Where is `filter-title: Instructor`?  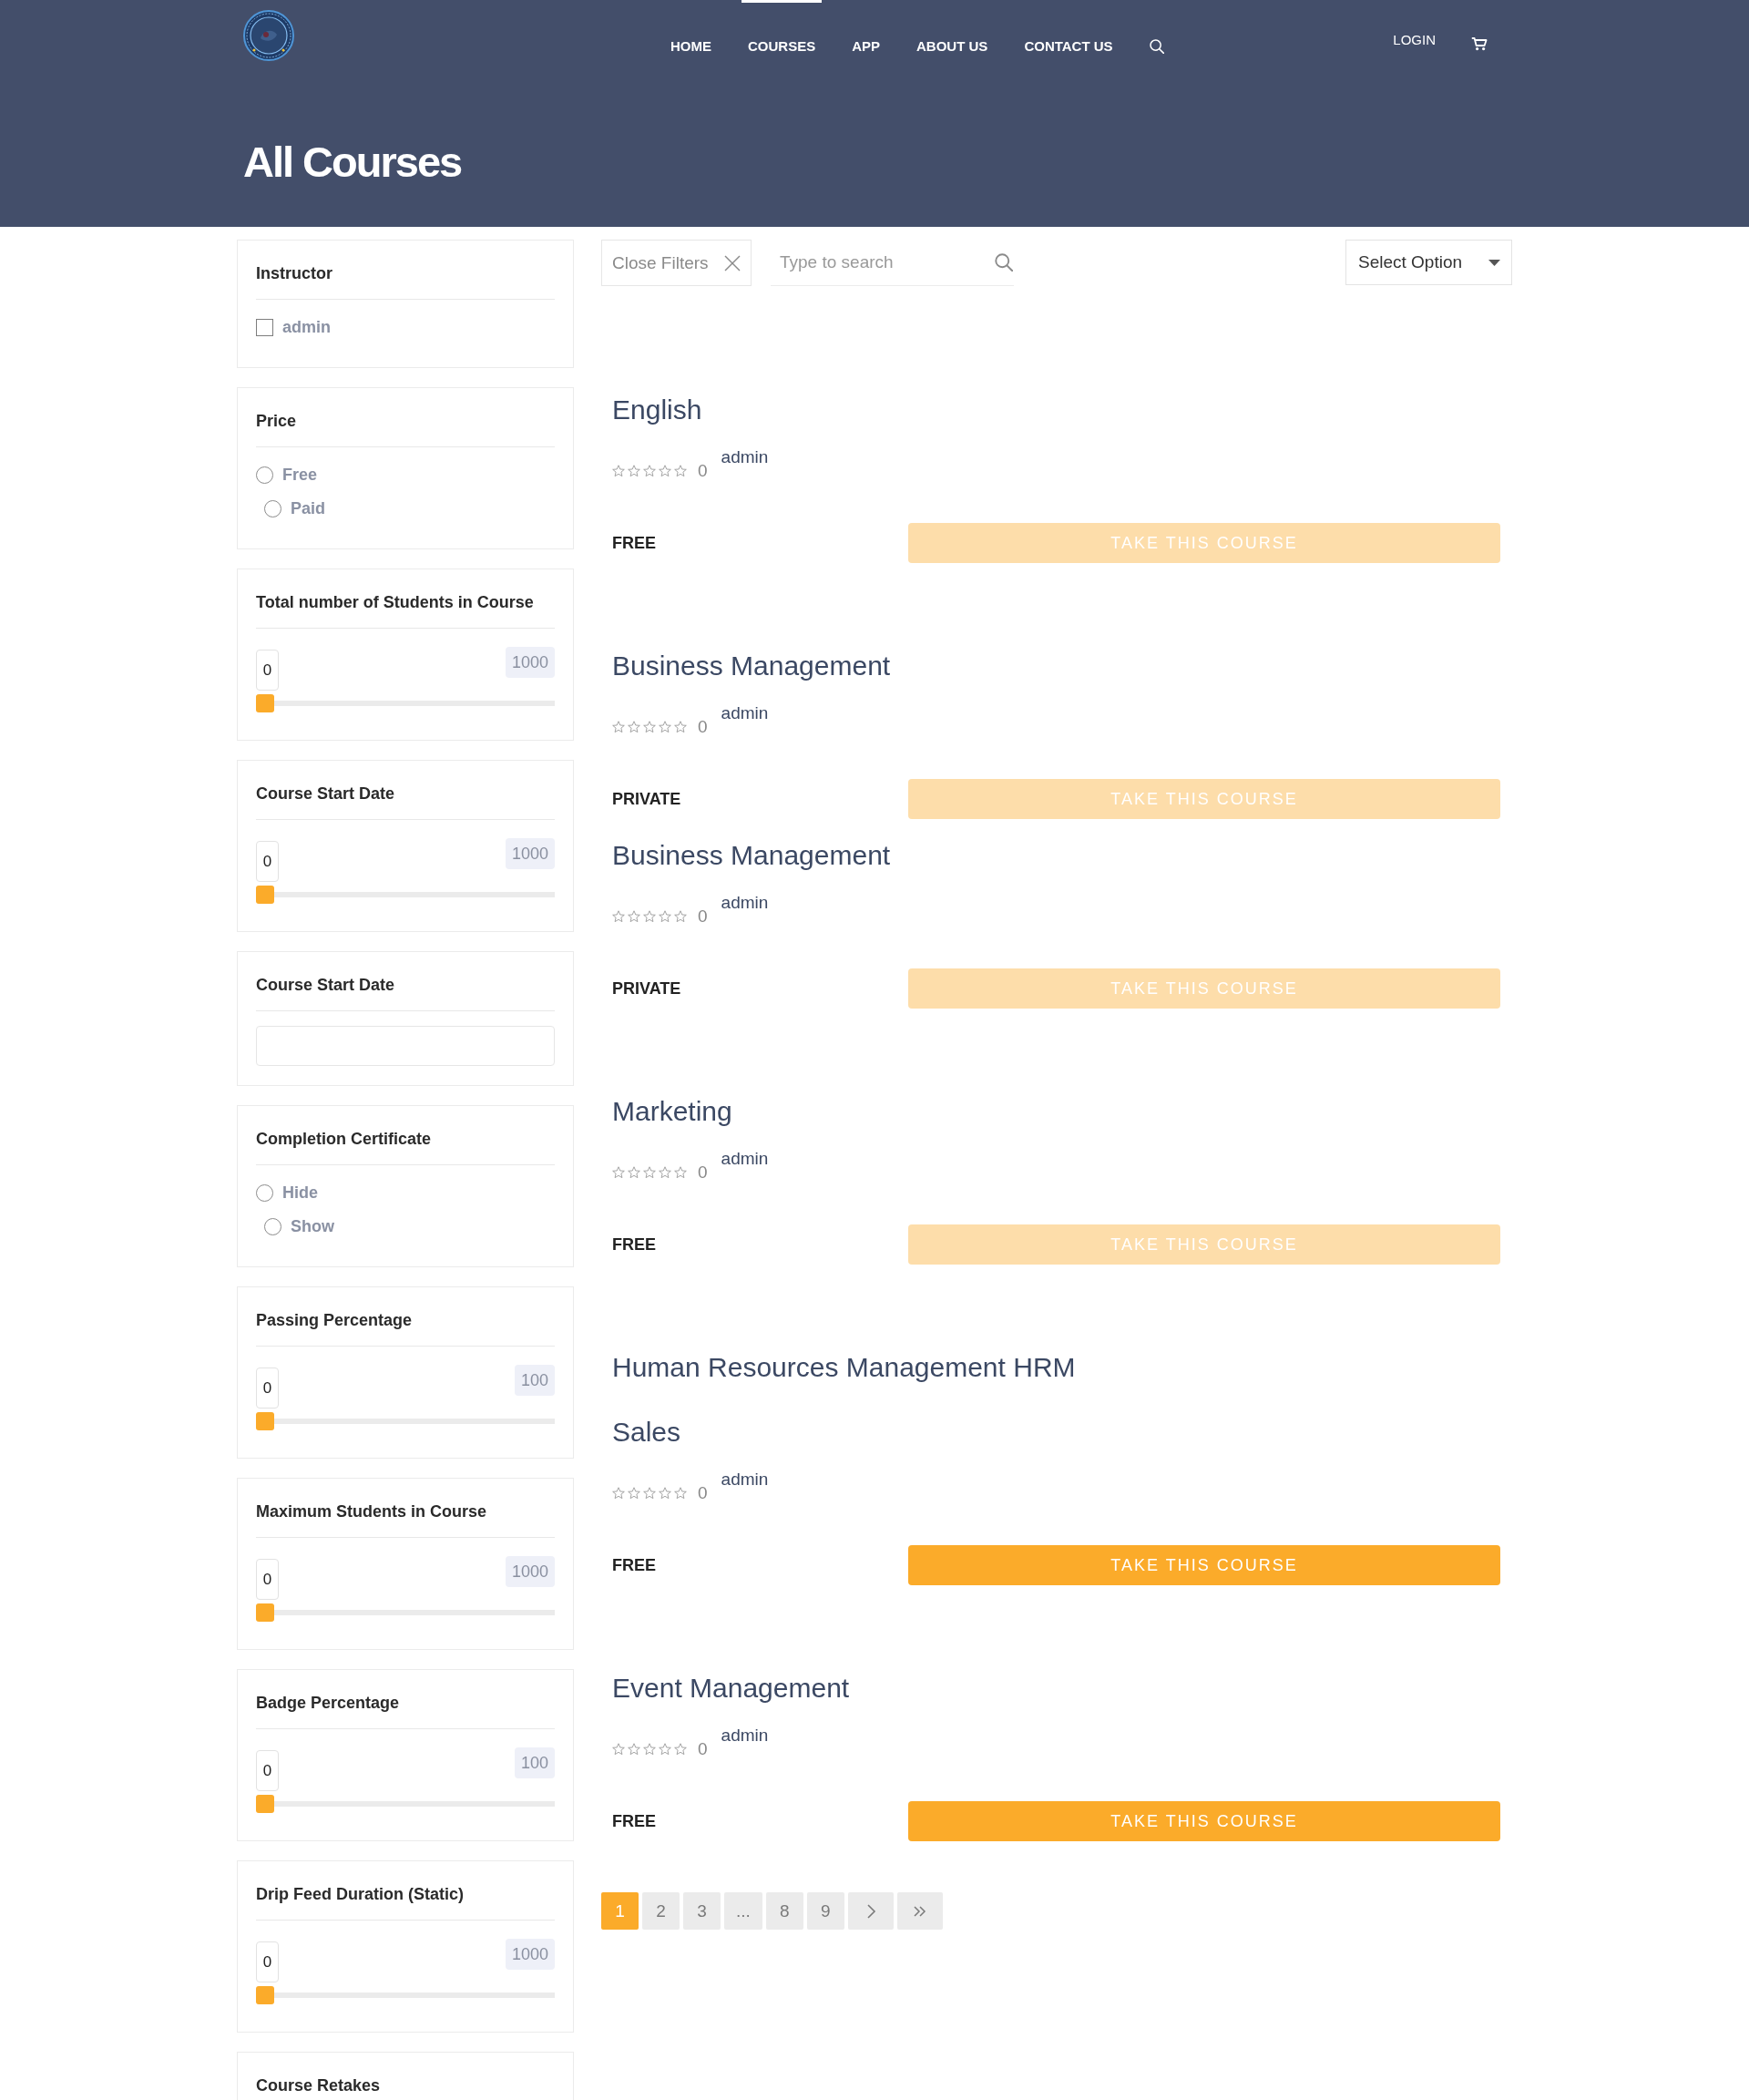 filter-title: Instructor is located at coordinates (405, 279).